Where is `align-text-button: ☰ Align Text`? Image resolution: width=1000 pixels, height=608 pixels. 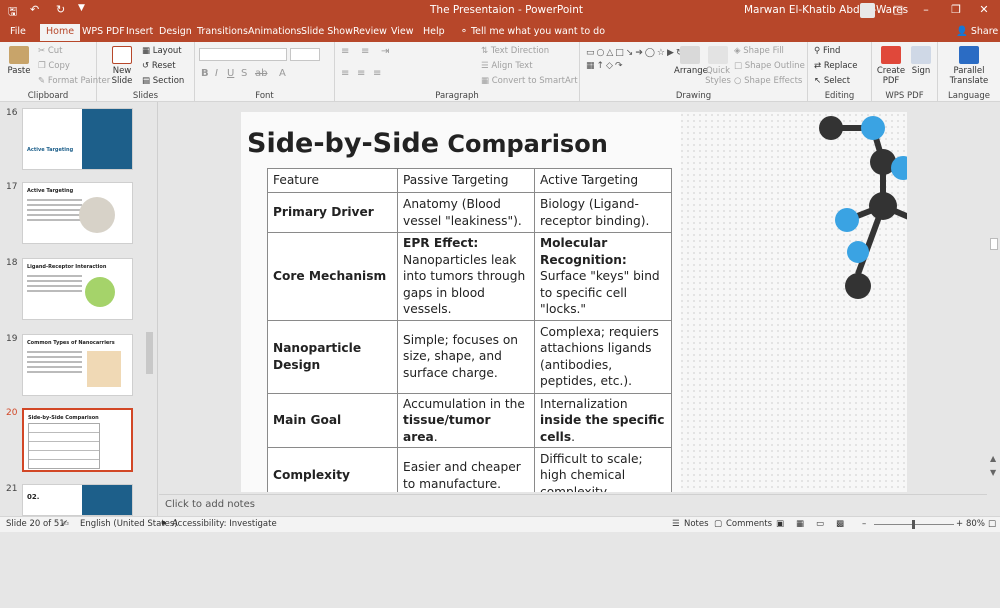
align-text-button: ☰ Align Text is located at coordinates (507, 66).